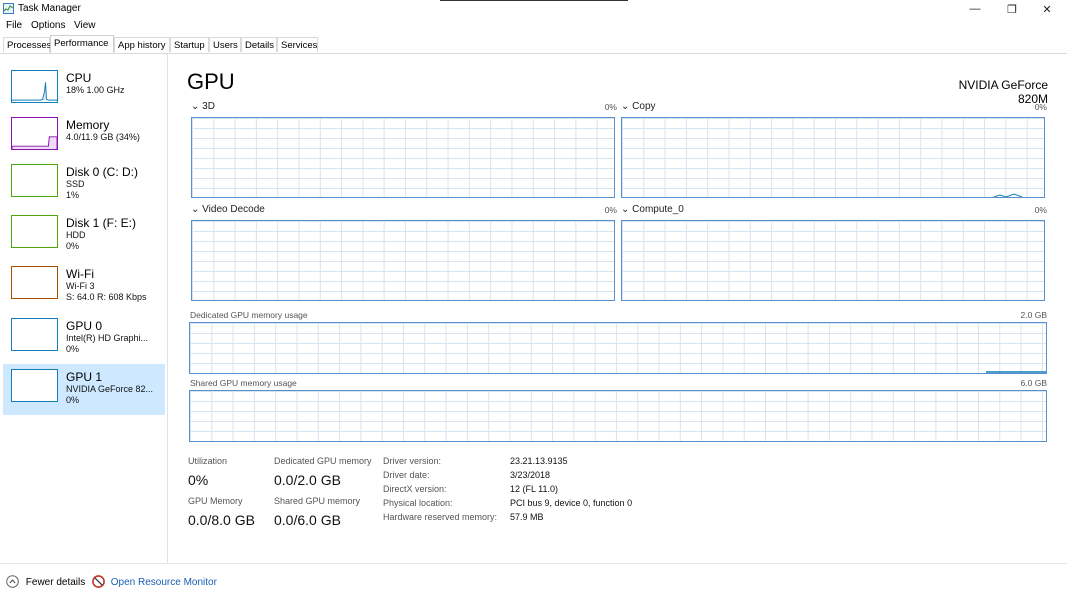  What do you see at coordinates (203, 106) in the screenshot?
I see `engine-selector-3d: ⌄ 3D` at bounding box center [203, 106].